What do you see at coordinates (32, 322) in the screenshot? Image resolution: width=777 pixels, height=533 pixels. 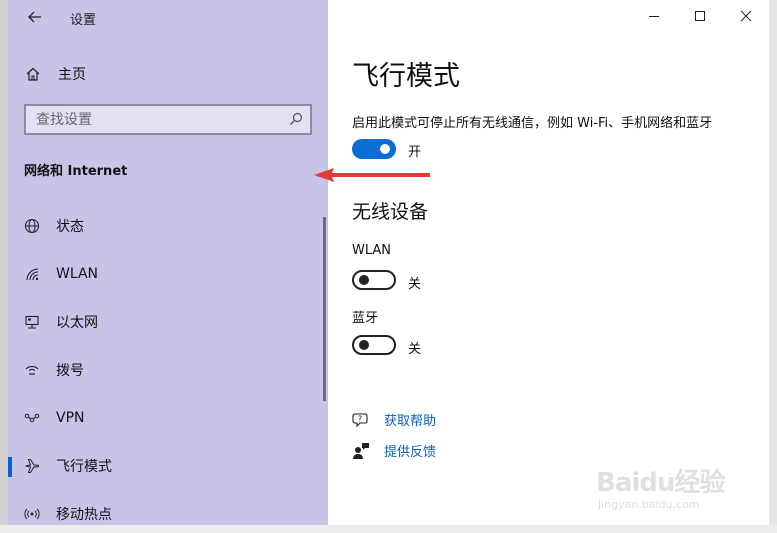 I see `ethernet-icon` at bounding box center [32, 322].